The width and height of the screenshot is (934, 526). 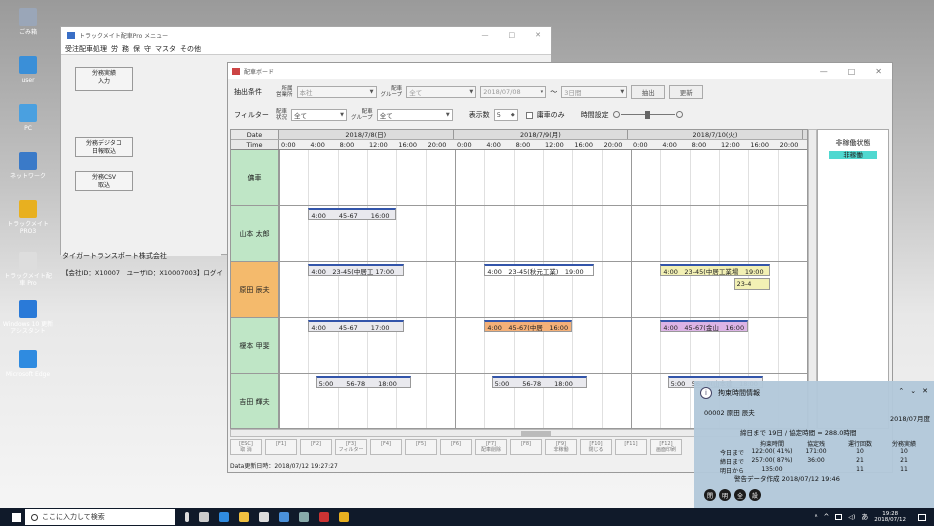 What do you see at coordinates (816, 517) in the screenshot?
I see `people-icon: ᴿ` at bounding box center [816, 517].